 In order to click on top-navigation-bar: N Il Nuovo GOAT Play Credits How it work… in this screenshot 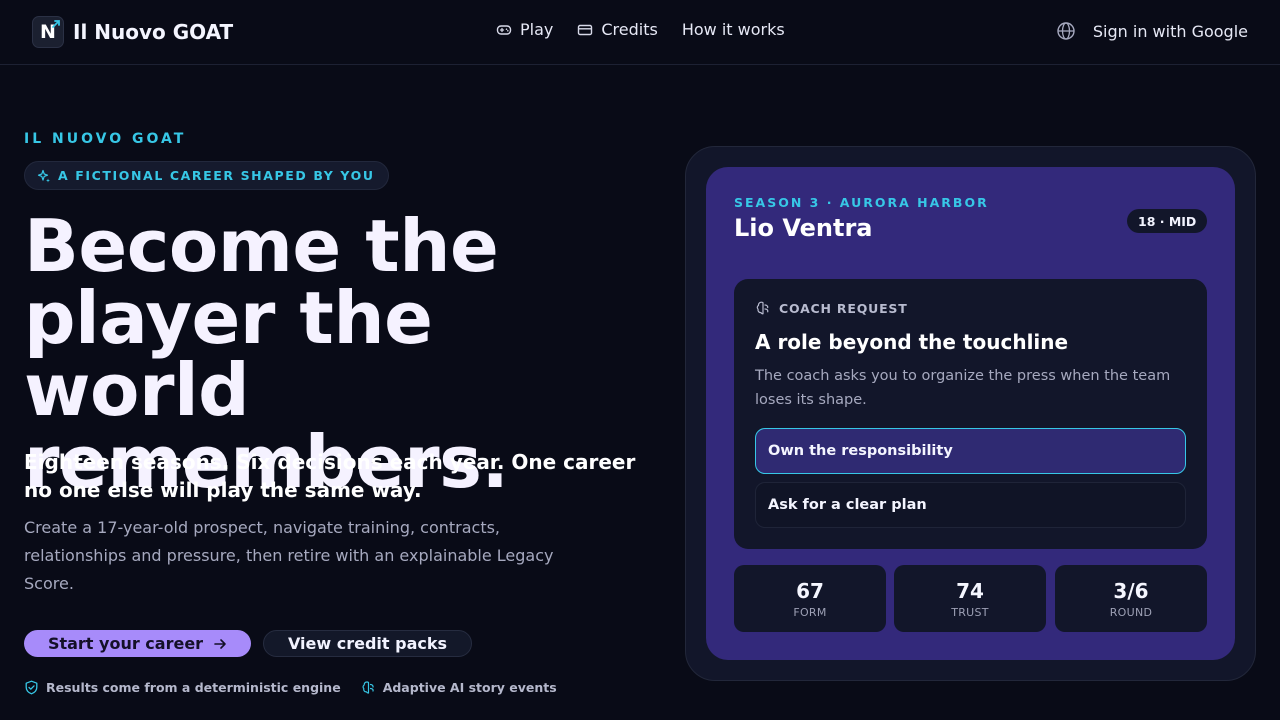, I will do `click(640, 32)`.